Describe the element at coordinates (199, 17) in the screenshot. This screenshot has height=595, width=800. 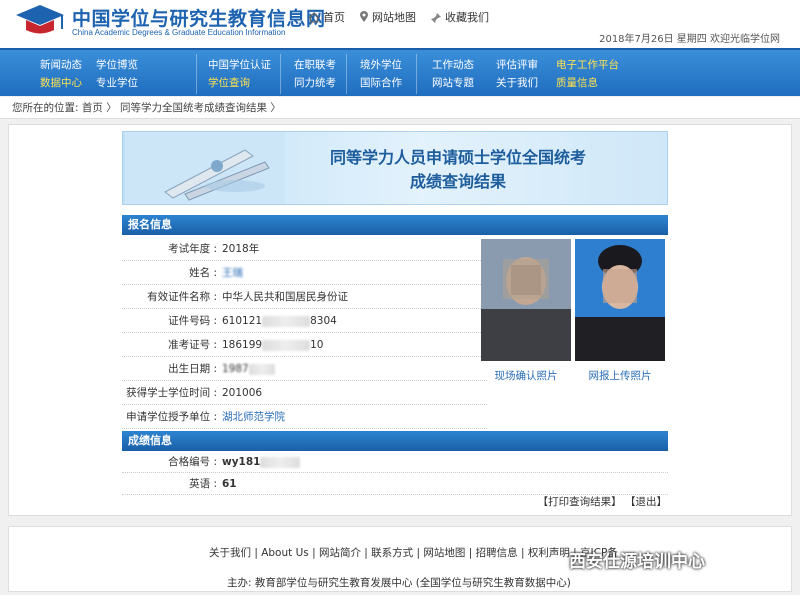
I see `site-title: 中国学位与研究生教育信息网` at that location.